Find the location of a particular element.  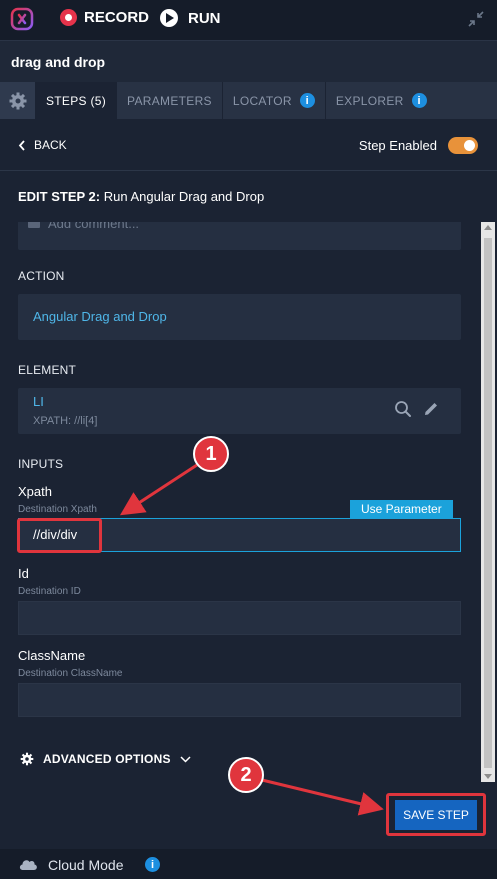

edit-step-title: EDIT STEP 2: Run Angular Drag and Drop is located at coordinates (141, 196).